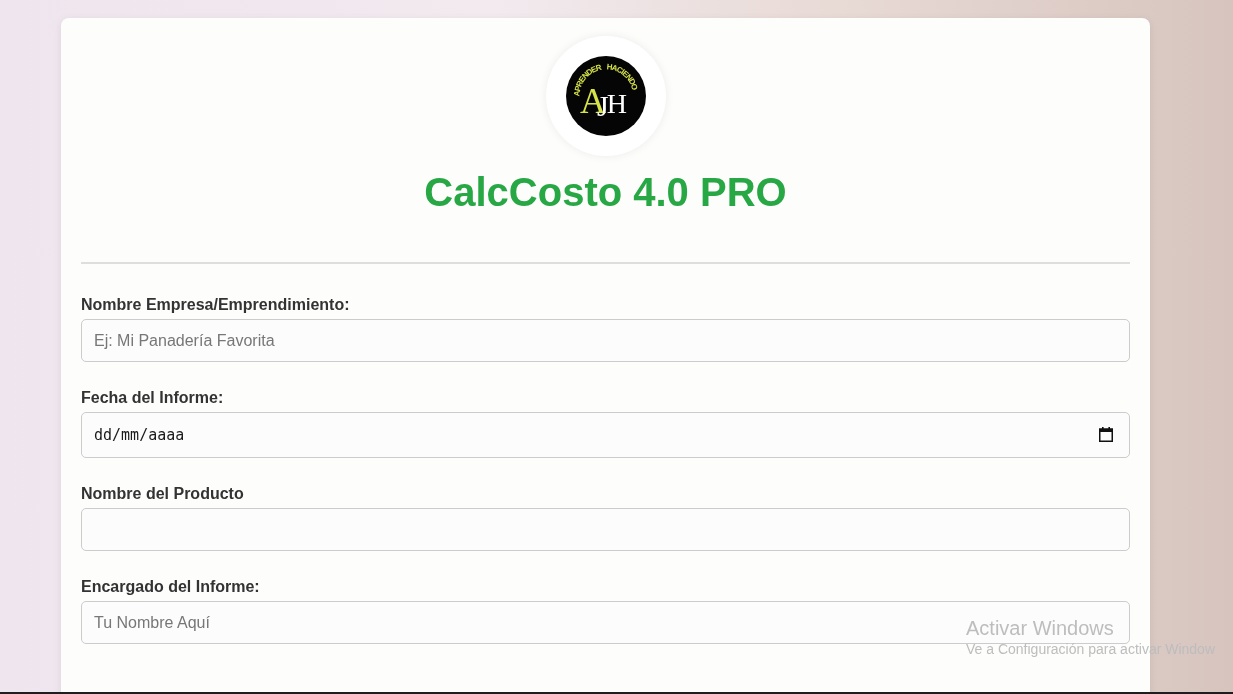 The height and width of the screenshot is (694, 1233). I want to click on calendar-icon, so click(1106, 434).